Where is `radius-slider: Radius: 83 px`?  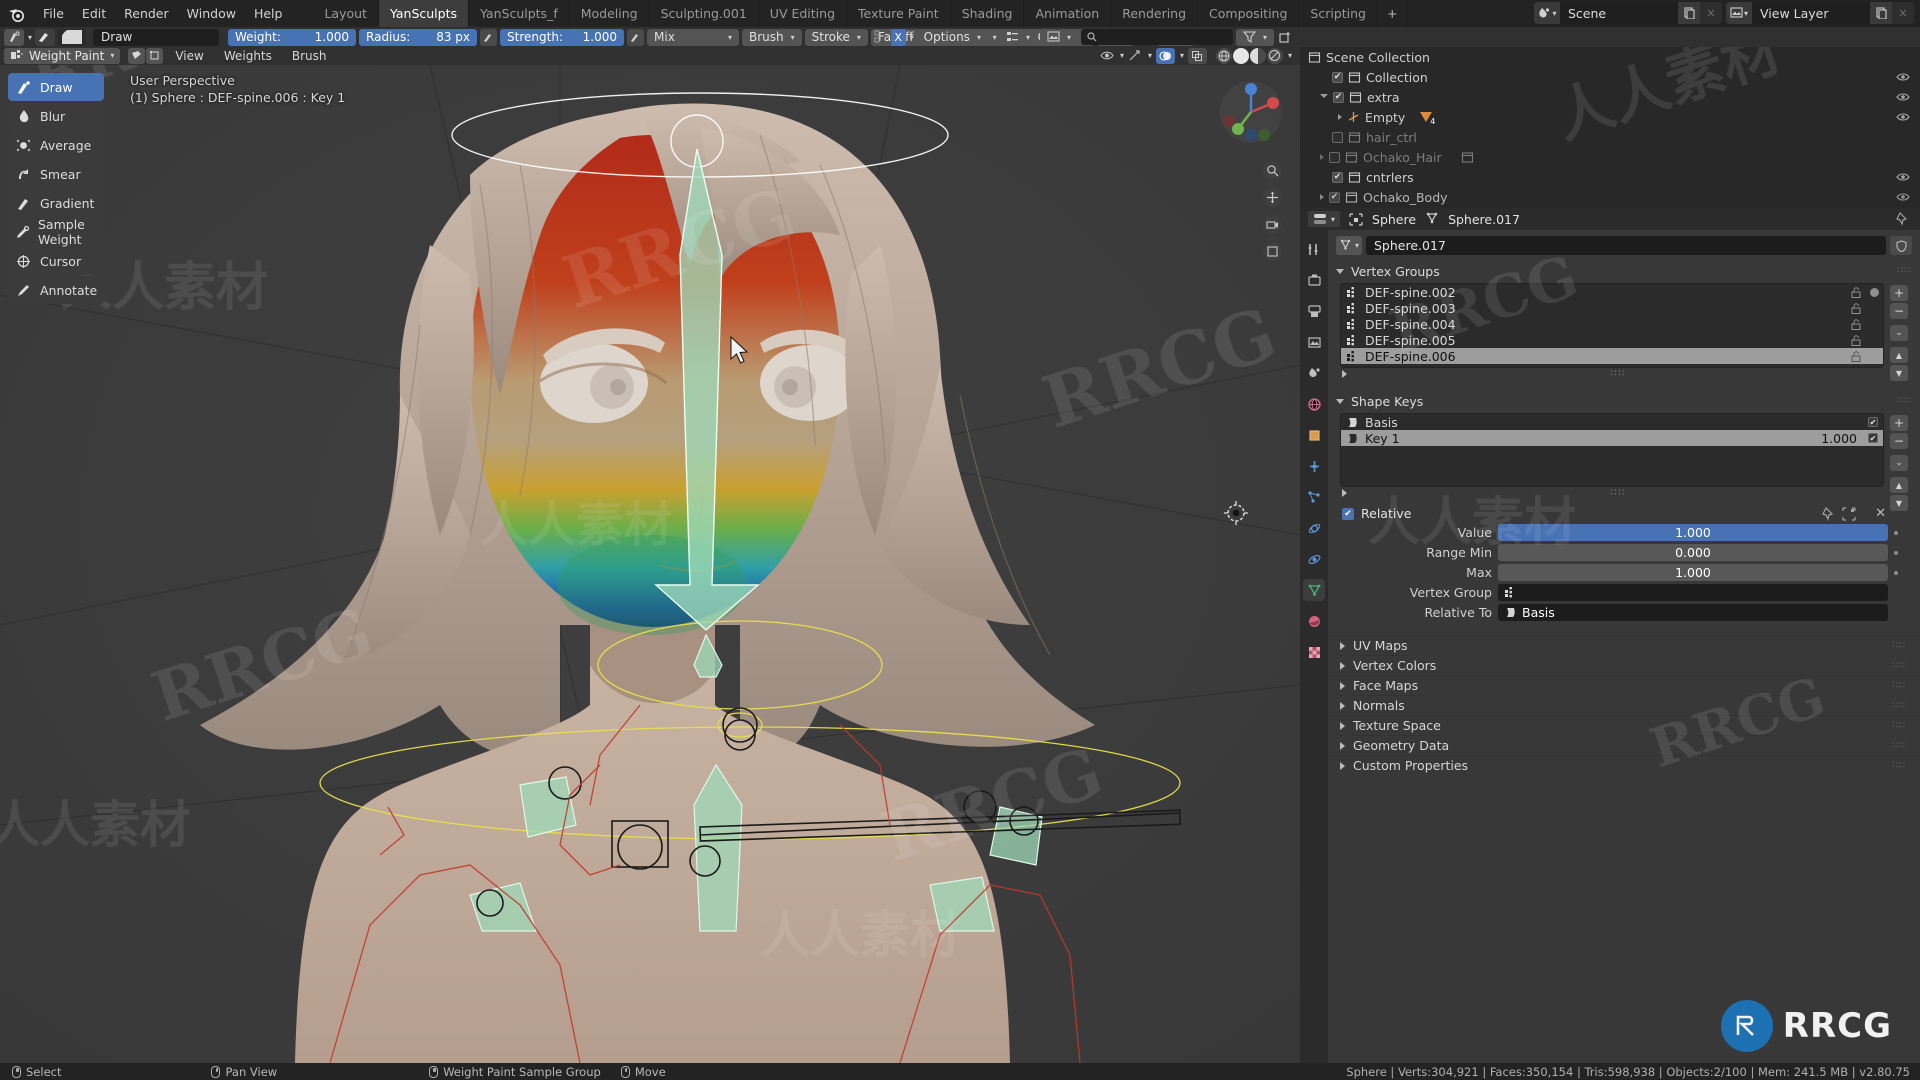
radius-slider: Radius: 83 px is located at coordinates (418, 37).